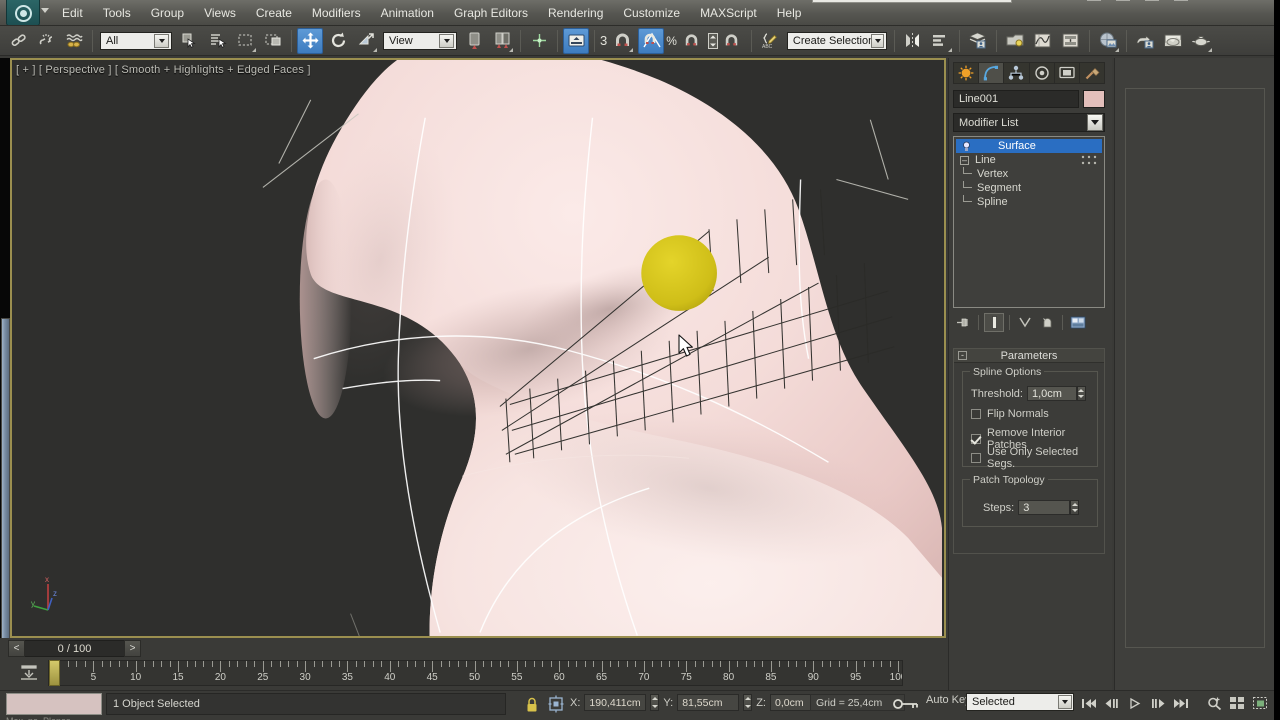  I want to click on snaps-toggle-group: 3, so click(618, 41).